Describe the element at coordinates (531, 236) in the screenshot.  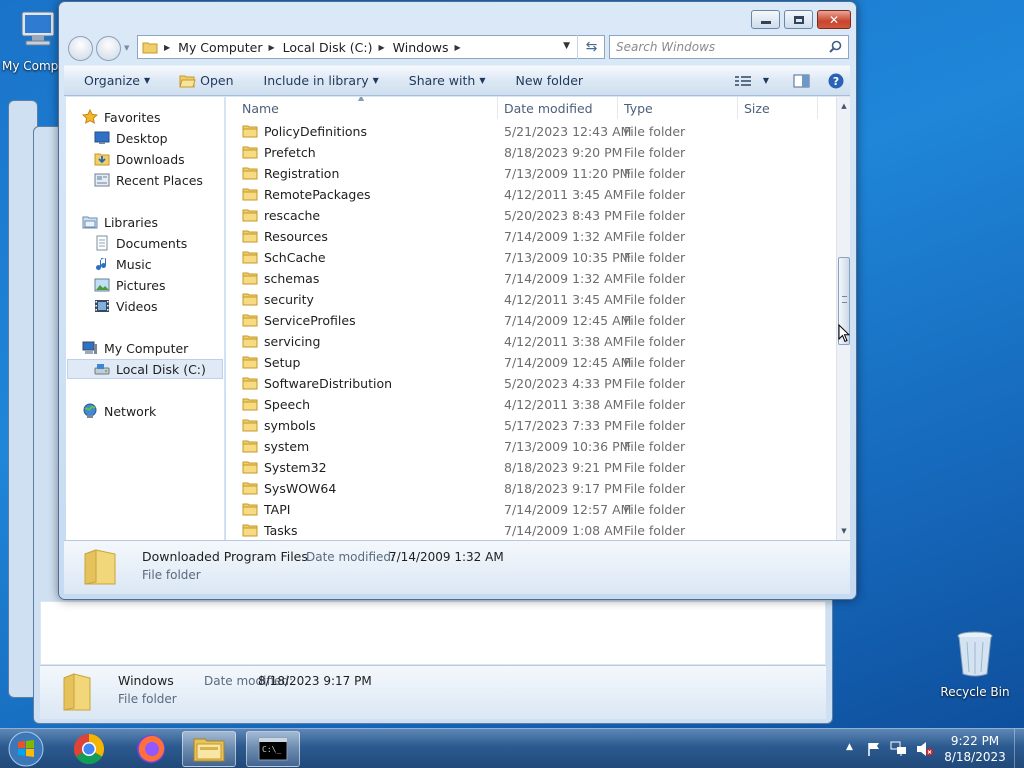
I see `file-row: Resources 7/14/2009 1:32 AM File folder` at that location.